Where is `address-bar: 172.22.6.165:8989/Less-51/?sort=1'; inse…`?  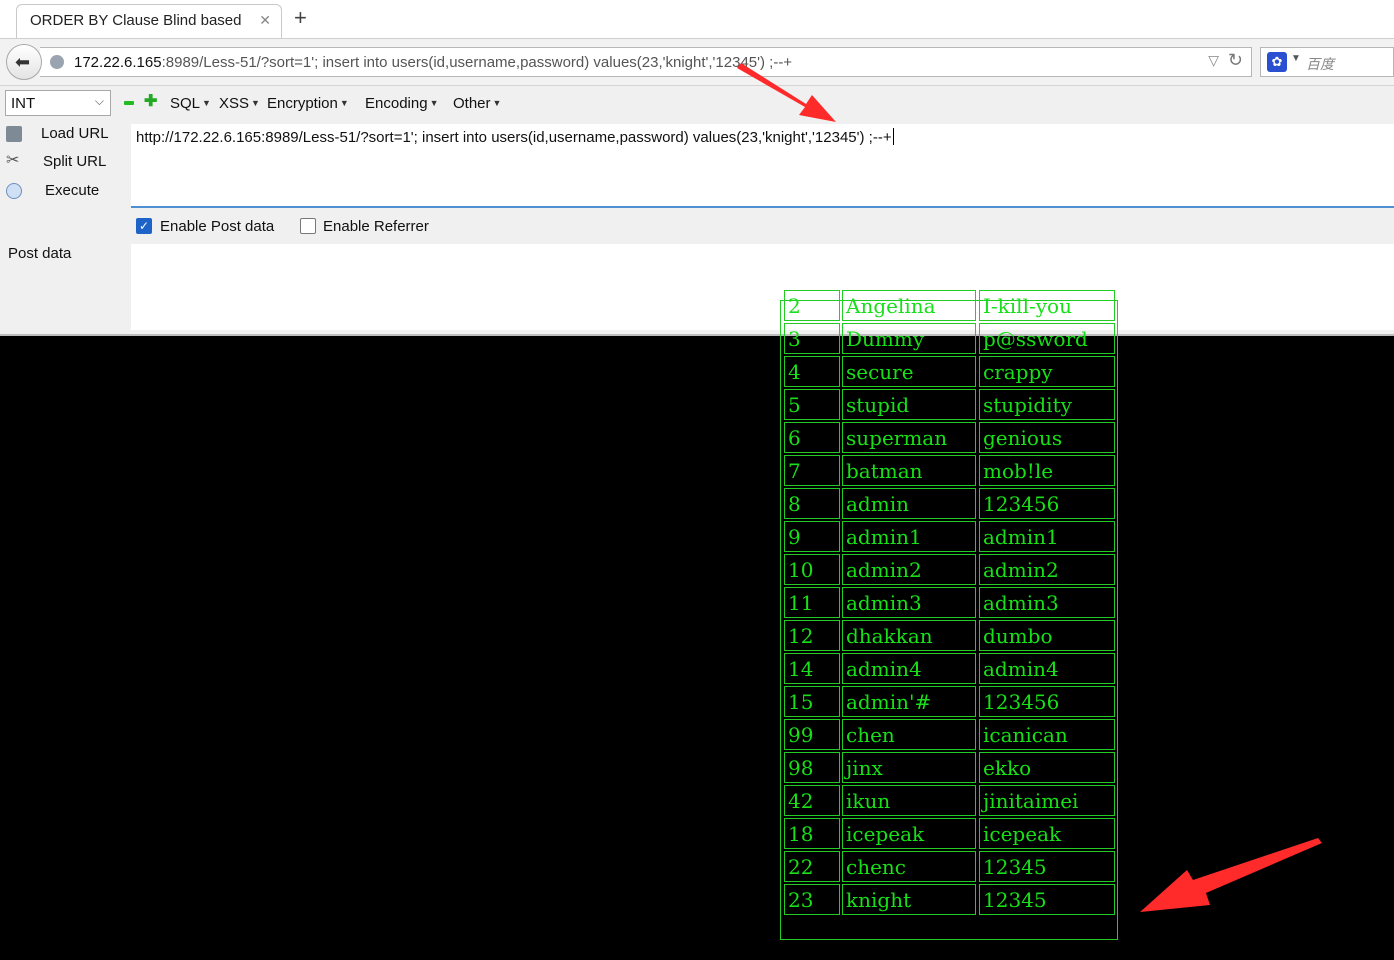 address-bar: 172.22.6.165:8989/Less-51/?sort=1'; inse… is located at coordinates (646, 62).